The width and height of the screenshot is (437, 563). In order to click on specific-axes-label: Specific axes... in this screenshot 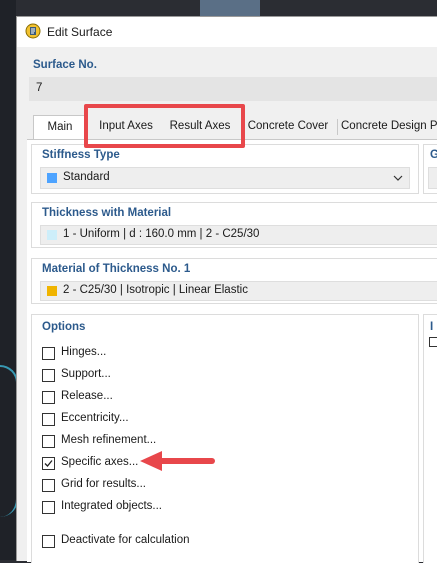, I will do `click(99, 462)`.